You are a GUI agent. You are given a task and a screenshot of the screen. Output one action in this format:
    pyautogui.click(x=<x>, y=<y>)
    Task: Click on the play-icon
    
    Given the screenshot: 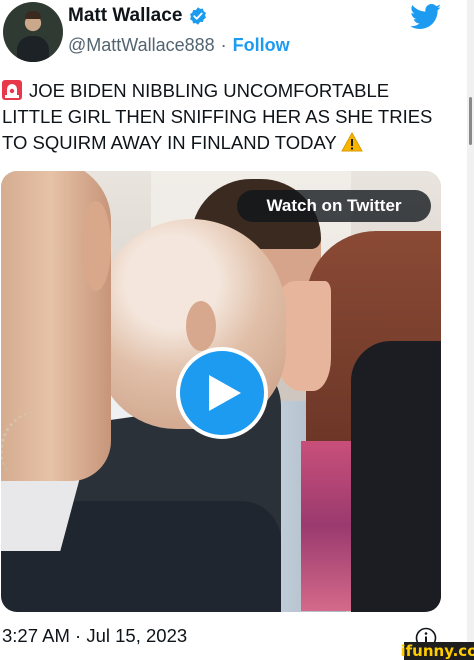 What is the action you would take?
    pyautogui.click(x=225, y=393)
    